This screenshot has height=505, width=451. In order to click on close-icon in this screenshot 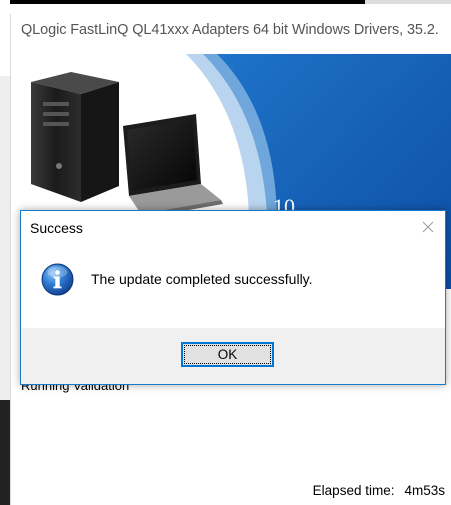, I will do `click(428, 227)`.